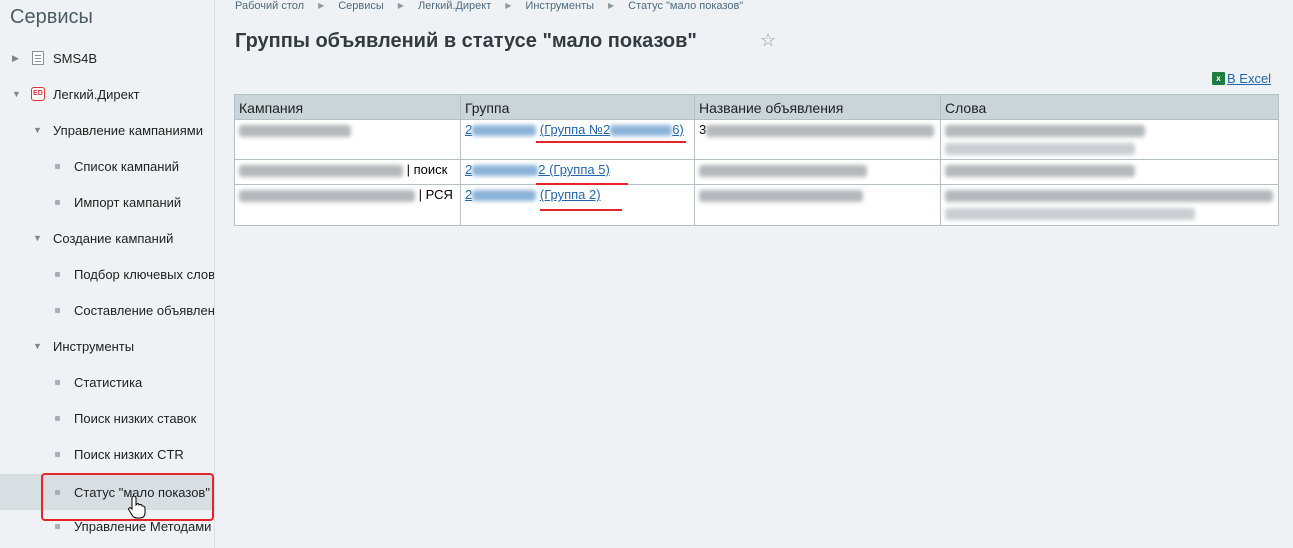 The image size is (1293, 548). Describe the element at coordinates (144, 274) in the screenshot. I see `sidebar-item-label: Подбор ключевых слов` at that location.